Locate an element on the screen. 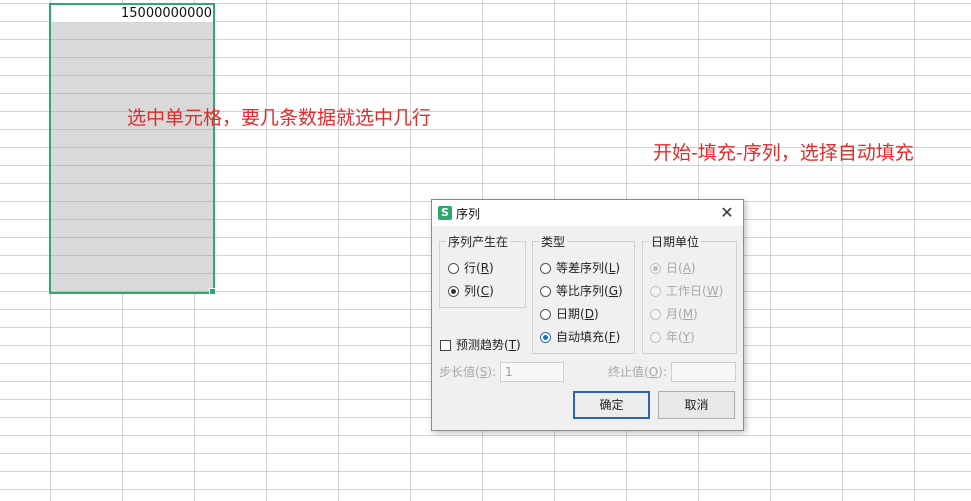  dialog-title: 序列 is located at coordinates (468, 214).